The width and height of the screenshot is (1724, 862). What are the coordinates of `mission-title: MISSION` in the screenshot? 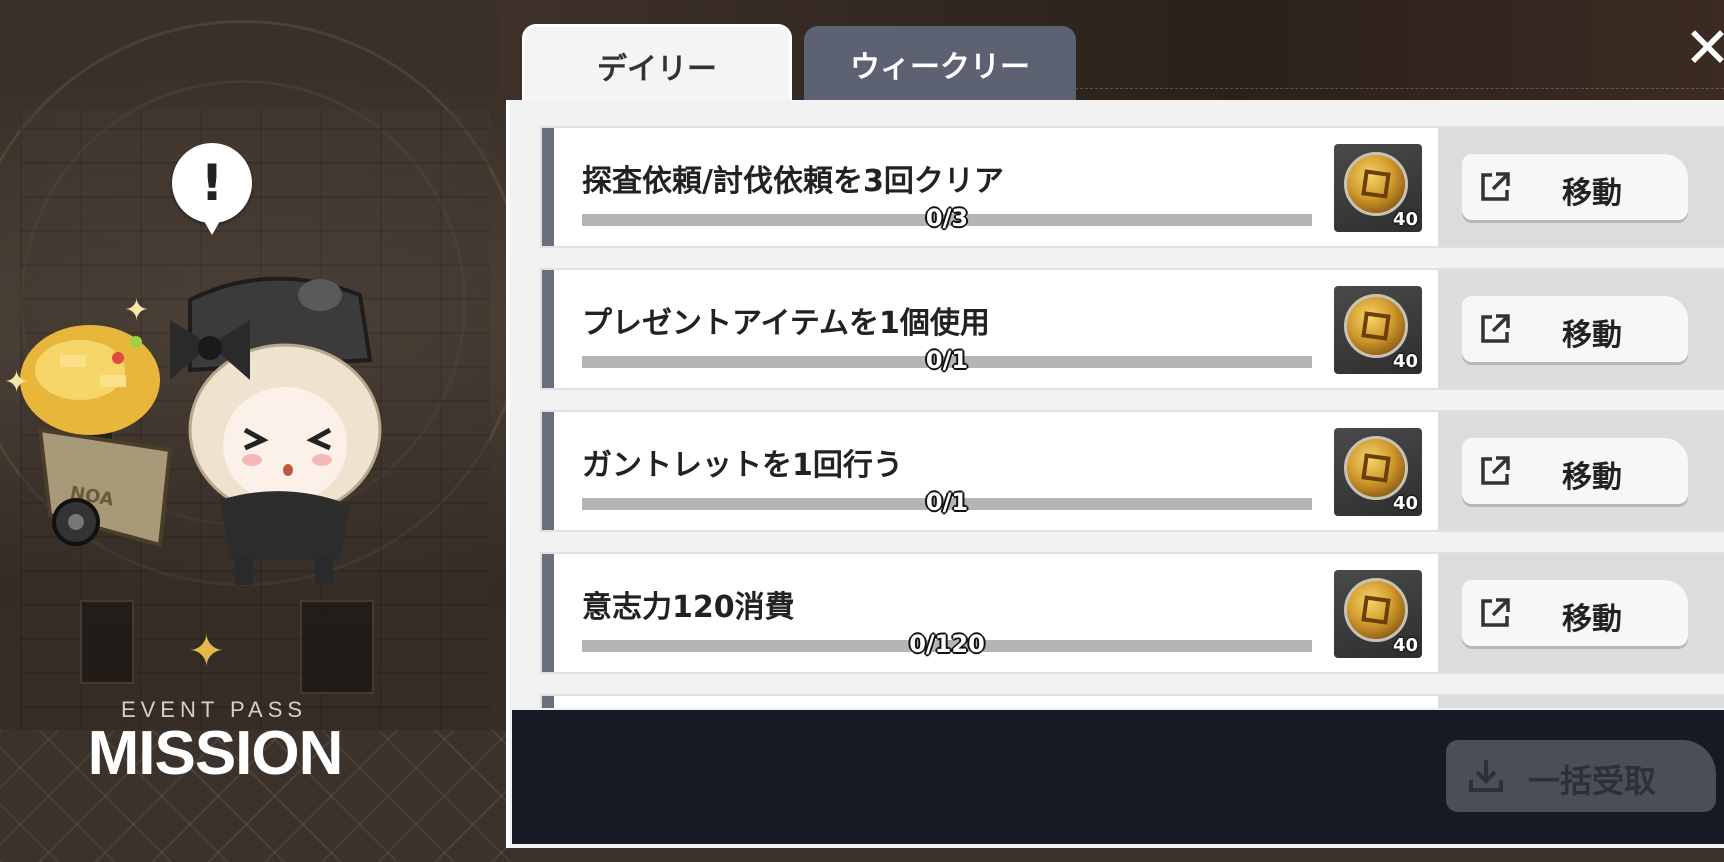 It's located at (215, 753).